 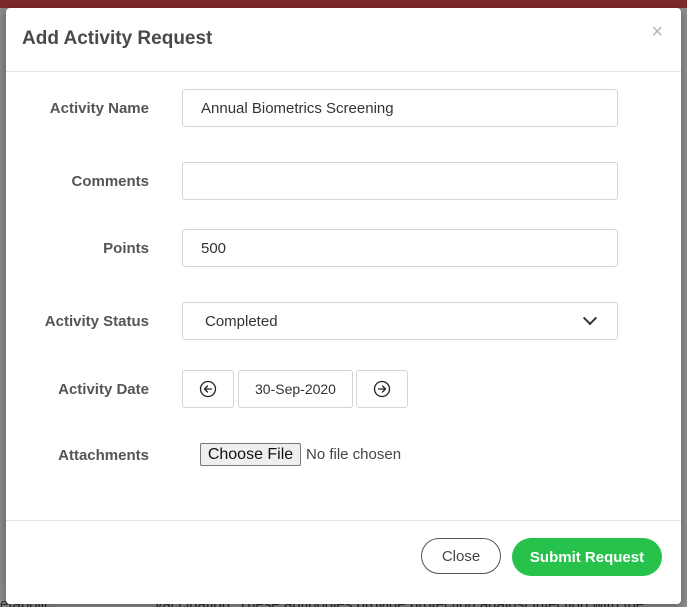 I want to click on modal-header: Add Activity Request ×, so click(x=343, y=40).